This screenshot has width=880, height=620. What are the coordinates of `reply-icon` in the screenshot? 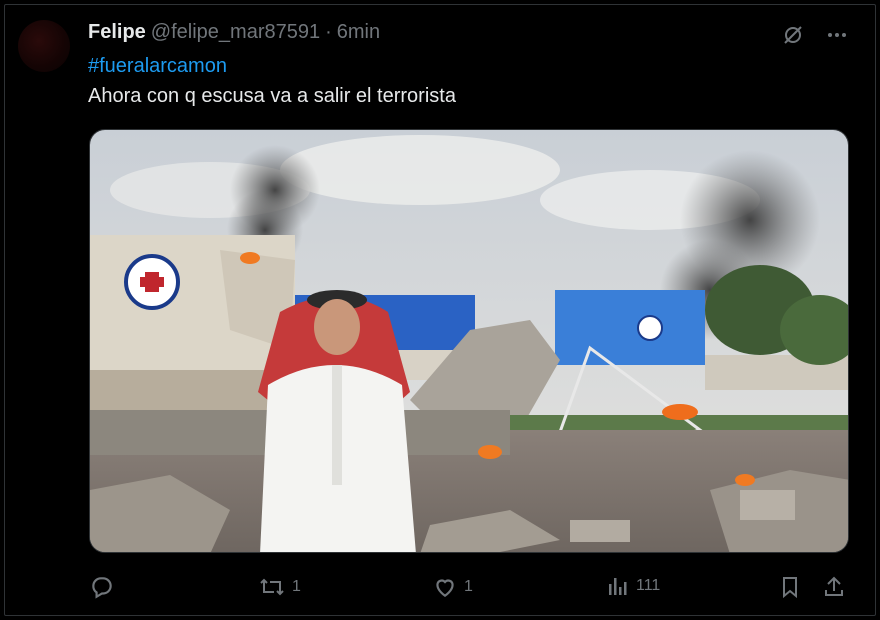 It's located at (102, 587).